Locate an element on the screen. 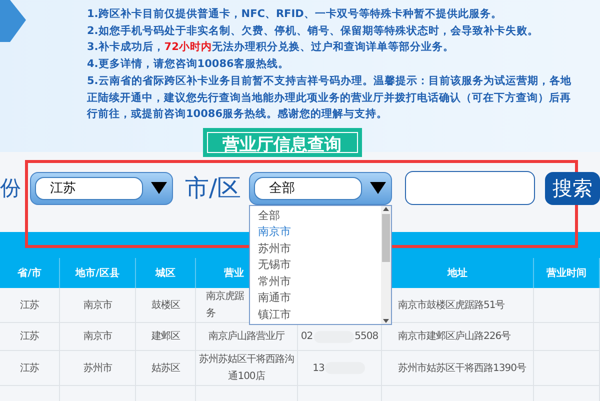 This screenshot has width=600, height=401. scrollbar is located at coordinates (386, 265).